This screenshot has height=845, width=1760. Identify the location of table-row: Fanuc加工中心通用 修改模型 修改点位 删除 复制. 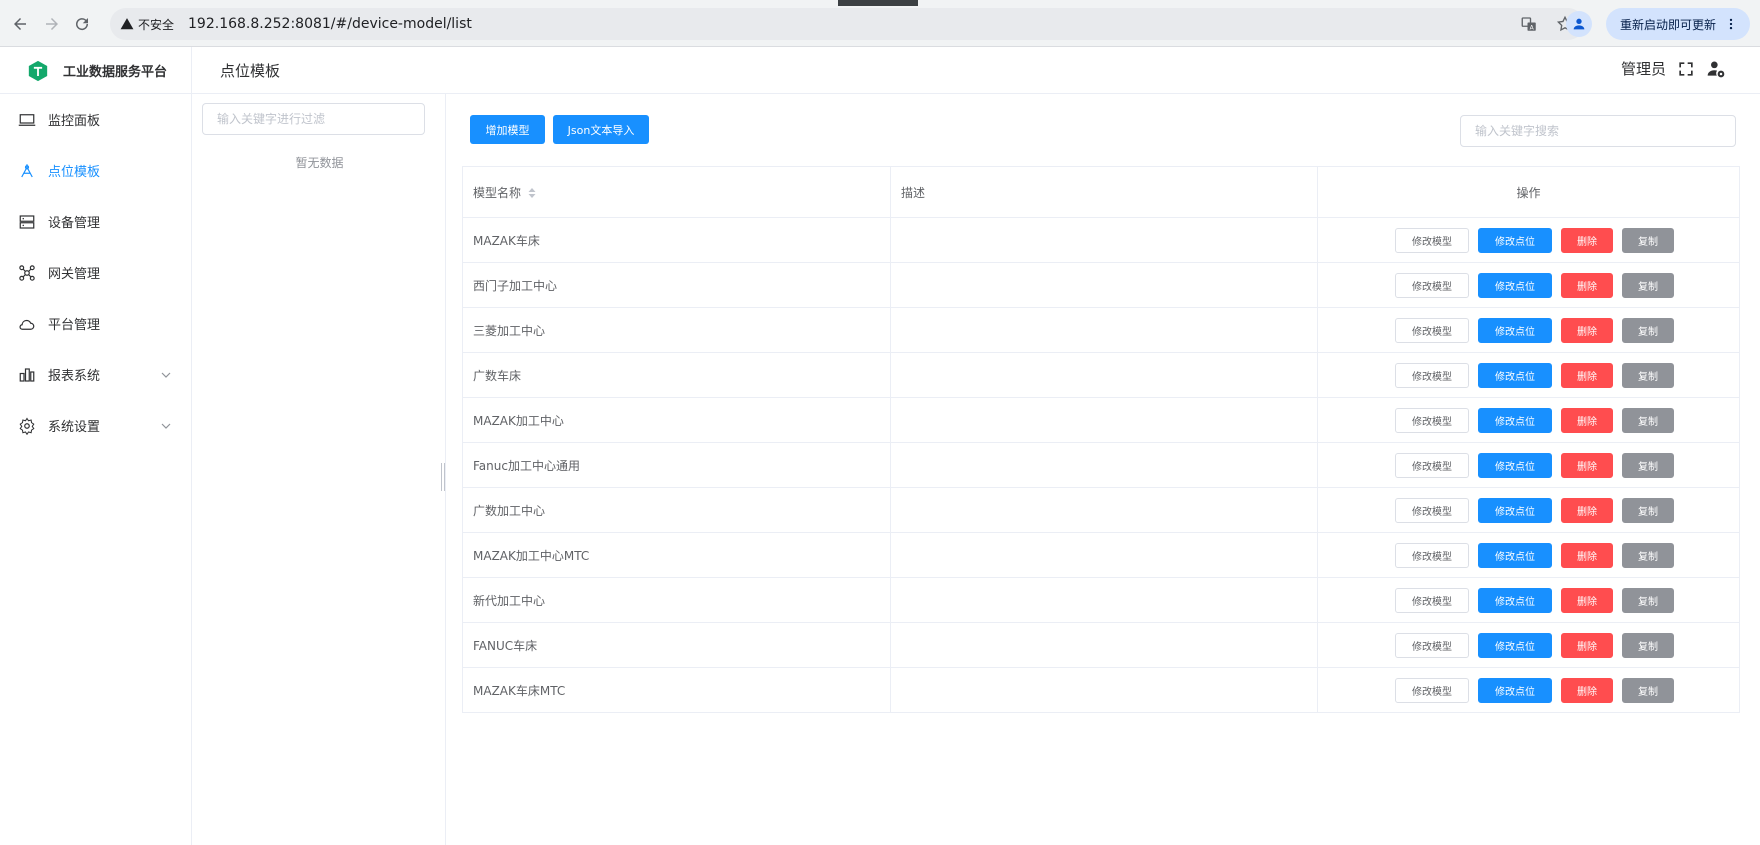
(1101, 465).